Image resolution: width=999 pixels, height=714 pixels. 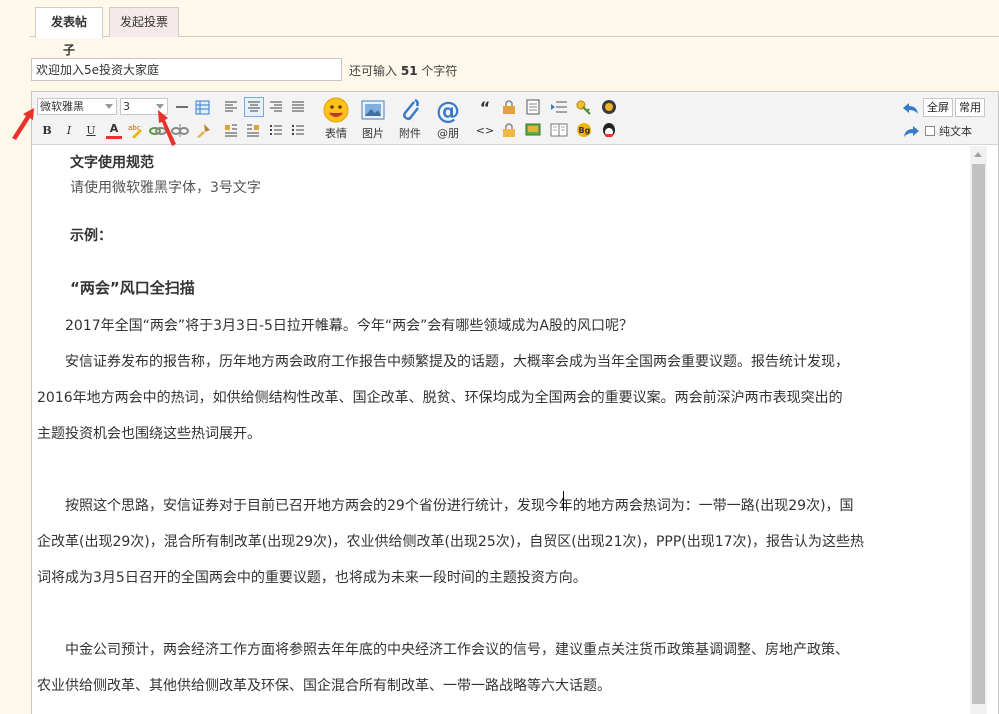 What do you see at coordinates (514, 32) in the screenshot?
I see `post-tabs: 发表帖子 发起投票` at bounding box center [514, 32].